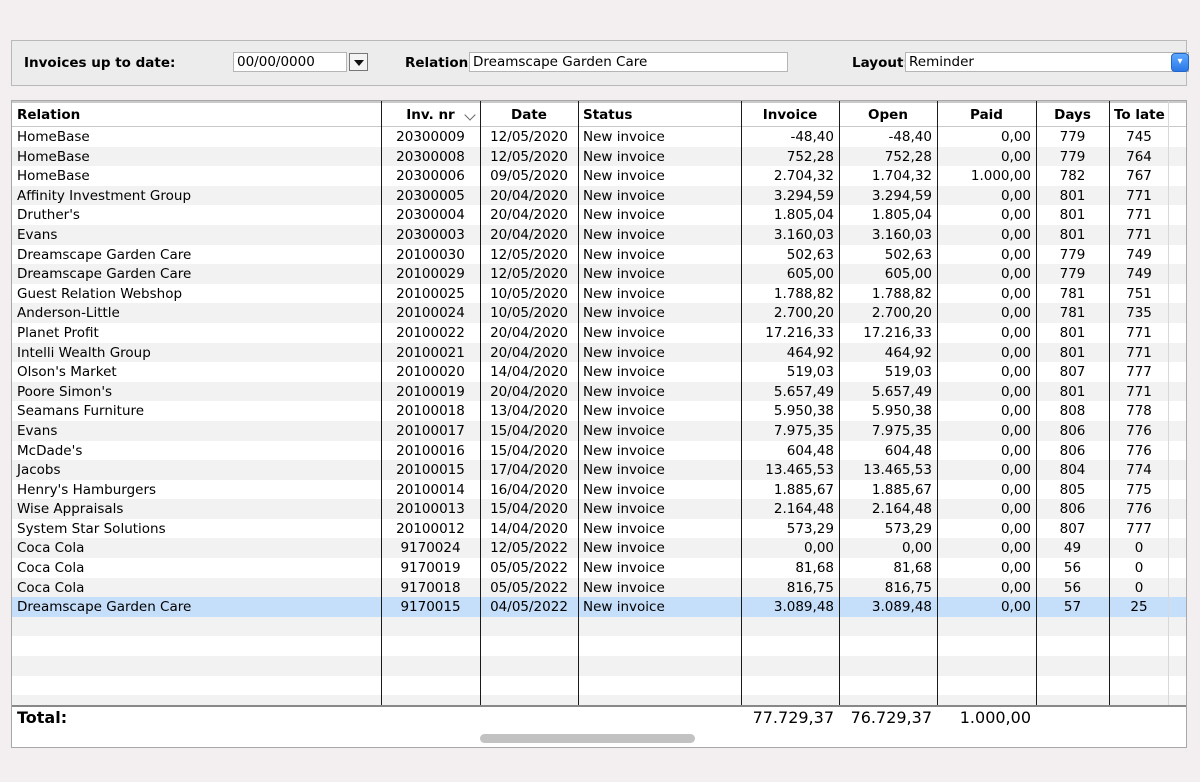 This screenshot has width=1200, height=782. I want to click on column-header-days: Days, so click(1072, 115).